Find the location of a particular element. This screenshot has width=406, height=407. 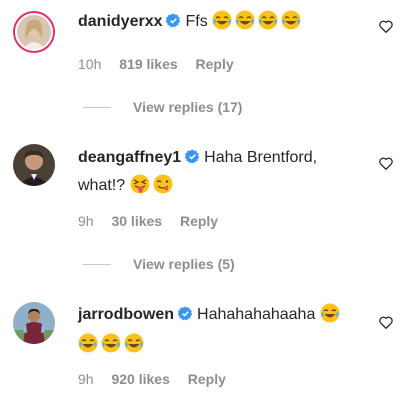

comment-body: deangaffney1 Haha Brentford, what!? is located at coordinates (221, 174).